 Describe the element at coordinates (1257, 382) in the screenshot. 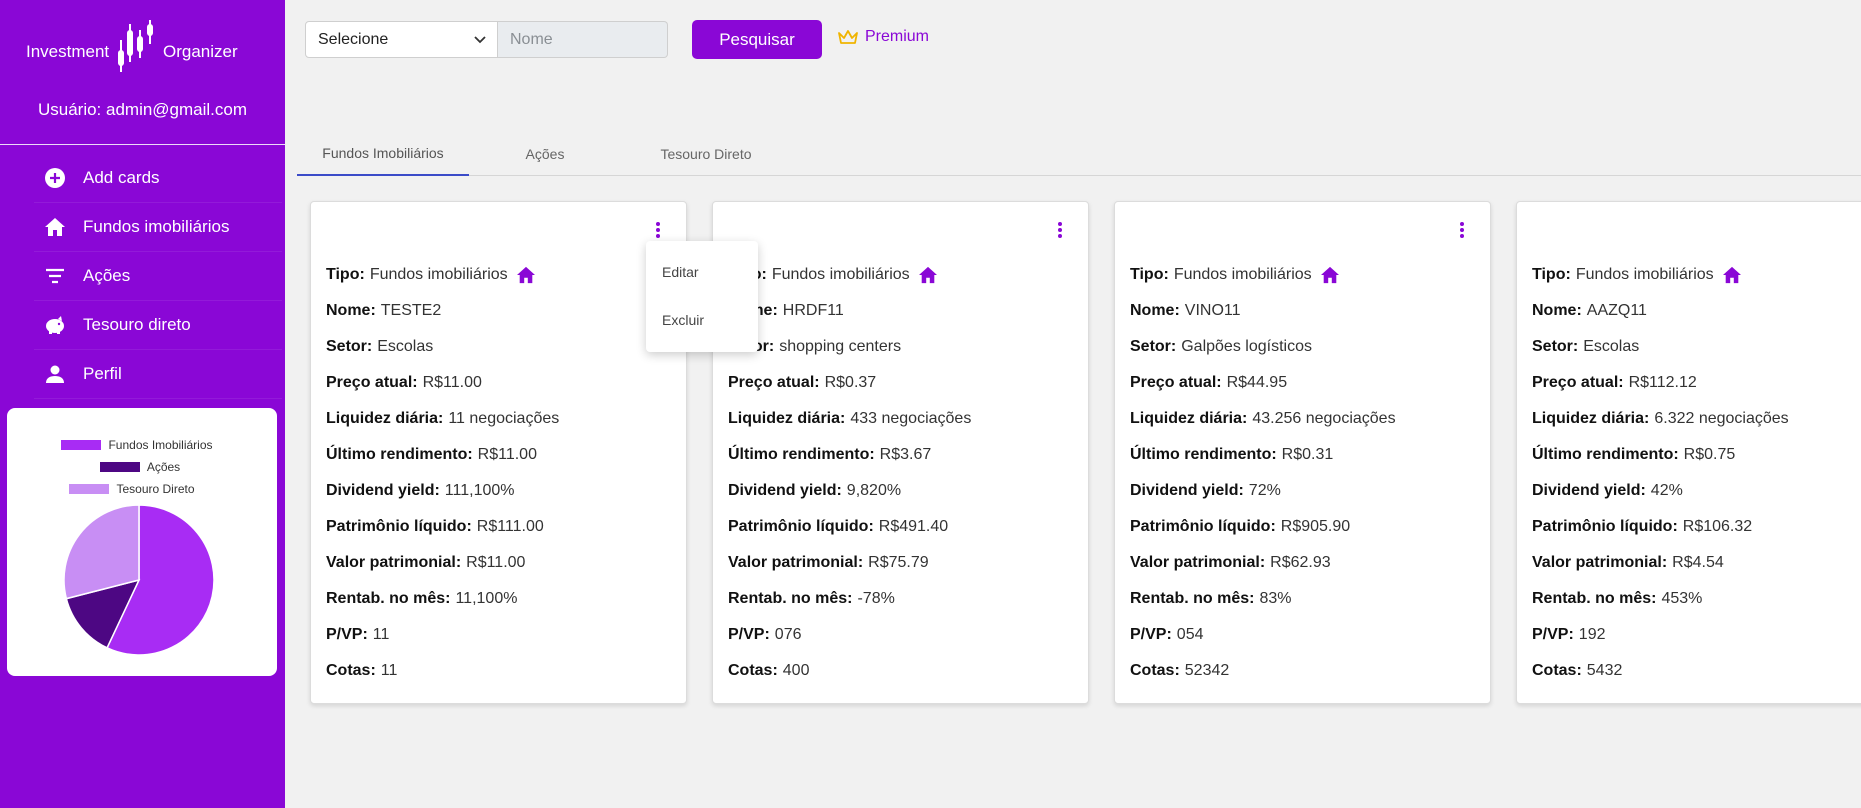

I see `field-value: R$44.95` at that location.